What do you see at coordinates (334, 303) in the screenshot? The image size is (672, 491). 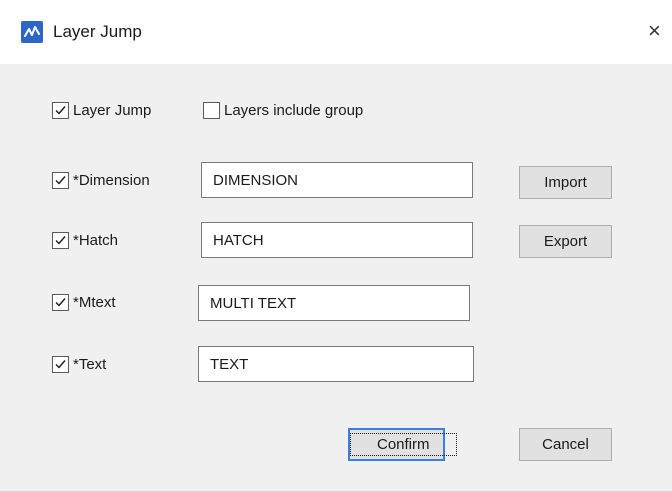 I see `mtext-layer-input` at bounding box center [334, 303].